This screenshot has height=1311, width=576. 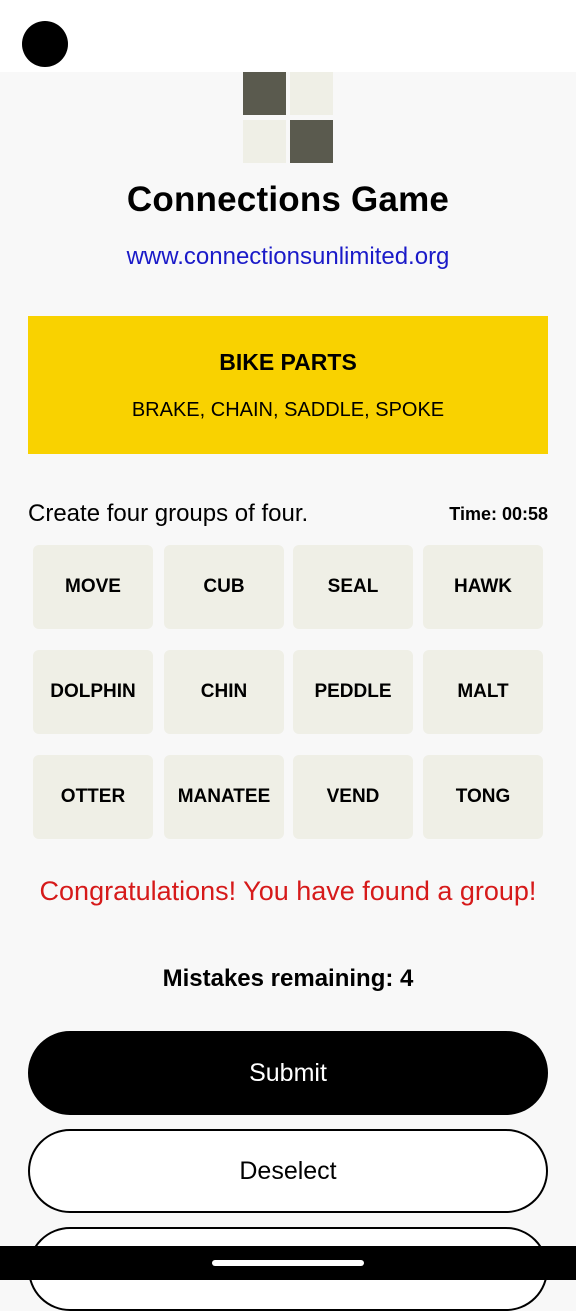 What do you see at coordinates (288, 1171) in the screenshot?
I see `deselect-button: Deselect` at bounding box center [288, 1171].